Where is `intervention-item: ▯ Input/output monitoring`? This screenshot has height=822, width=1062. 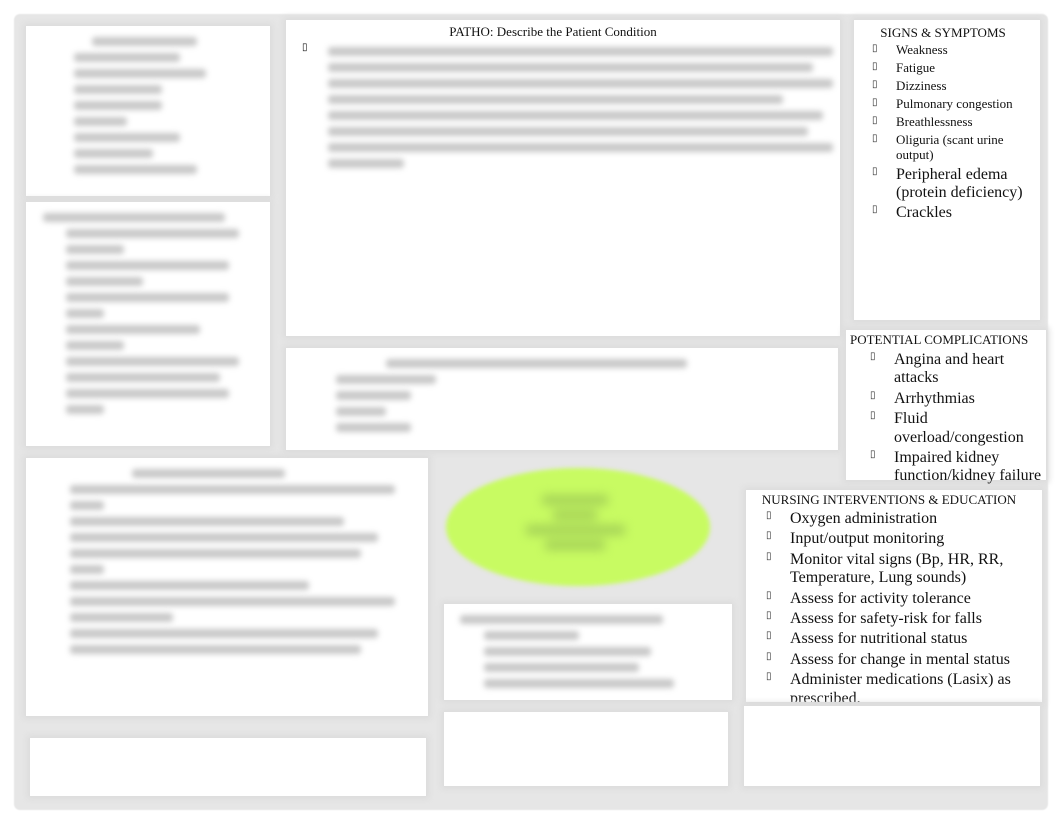 intervention-item: ▯ Input/output monitoring is located at coordinates (904, 539).